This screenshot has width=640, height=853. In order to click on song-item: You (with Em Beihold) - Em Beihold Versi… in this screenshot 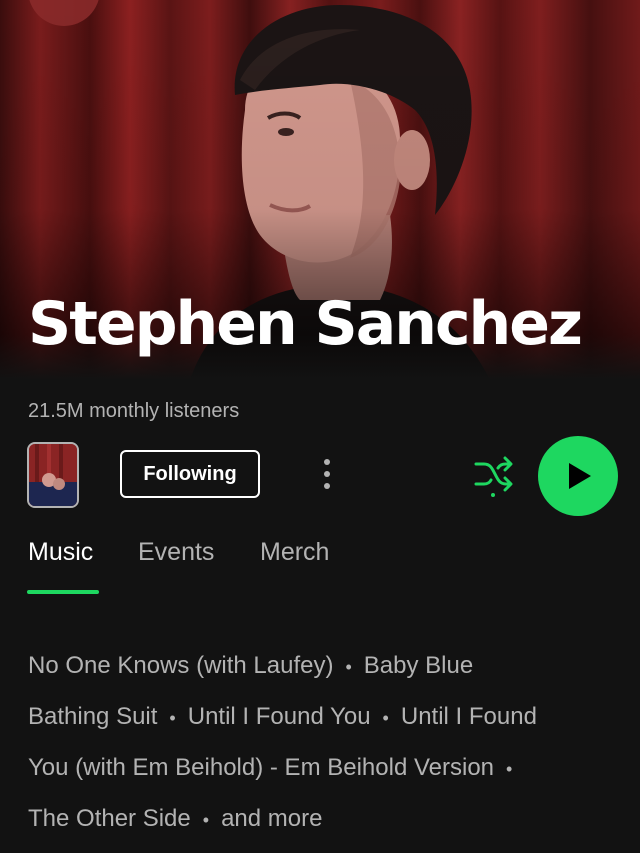, I will do `click(261, 767)`.